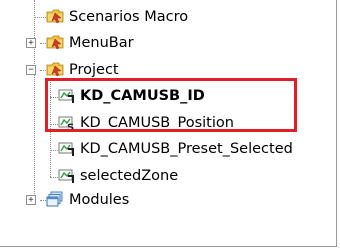 This screenshot has height=248, width=340. Describe the element at coordinates (129, 176) in the screenshot. I see `tree-node-label: selectedZone` at that location.